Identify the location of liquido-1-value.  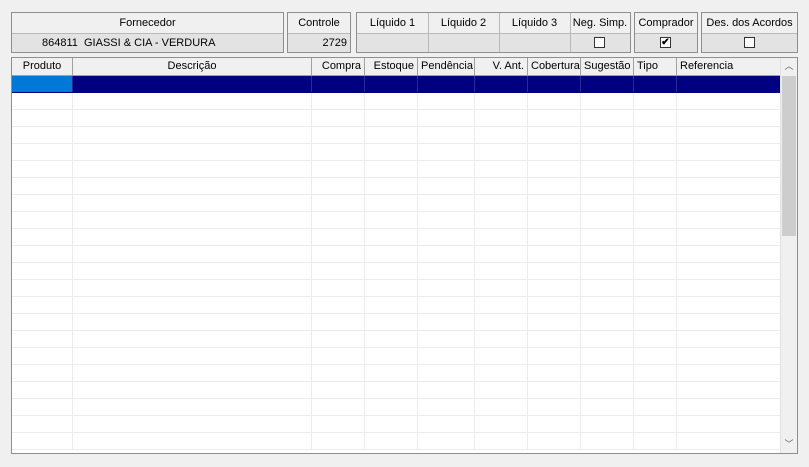
(392, 42).